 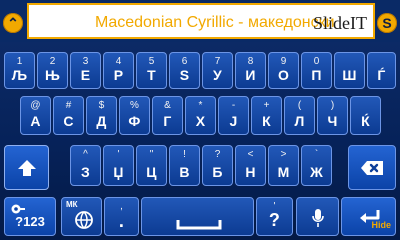 What do you see at coordinates (13, 23) in the screenshot?
I see `expand-icon: ⌃` at bounding box center [13, 23].